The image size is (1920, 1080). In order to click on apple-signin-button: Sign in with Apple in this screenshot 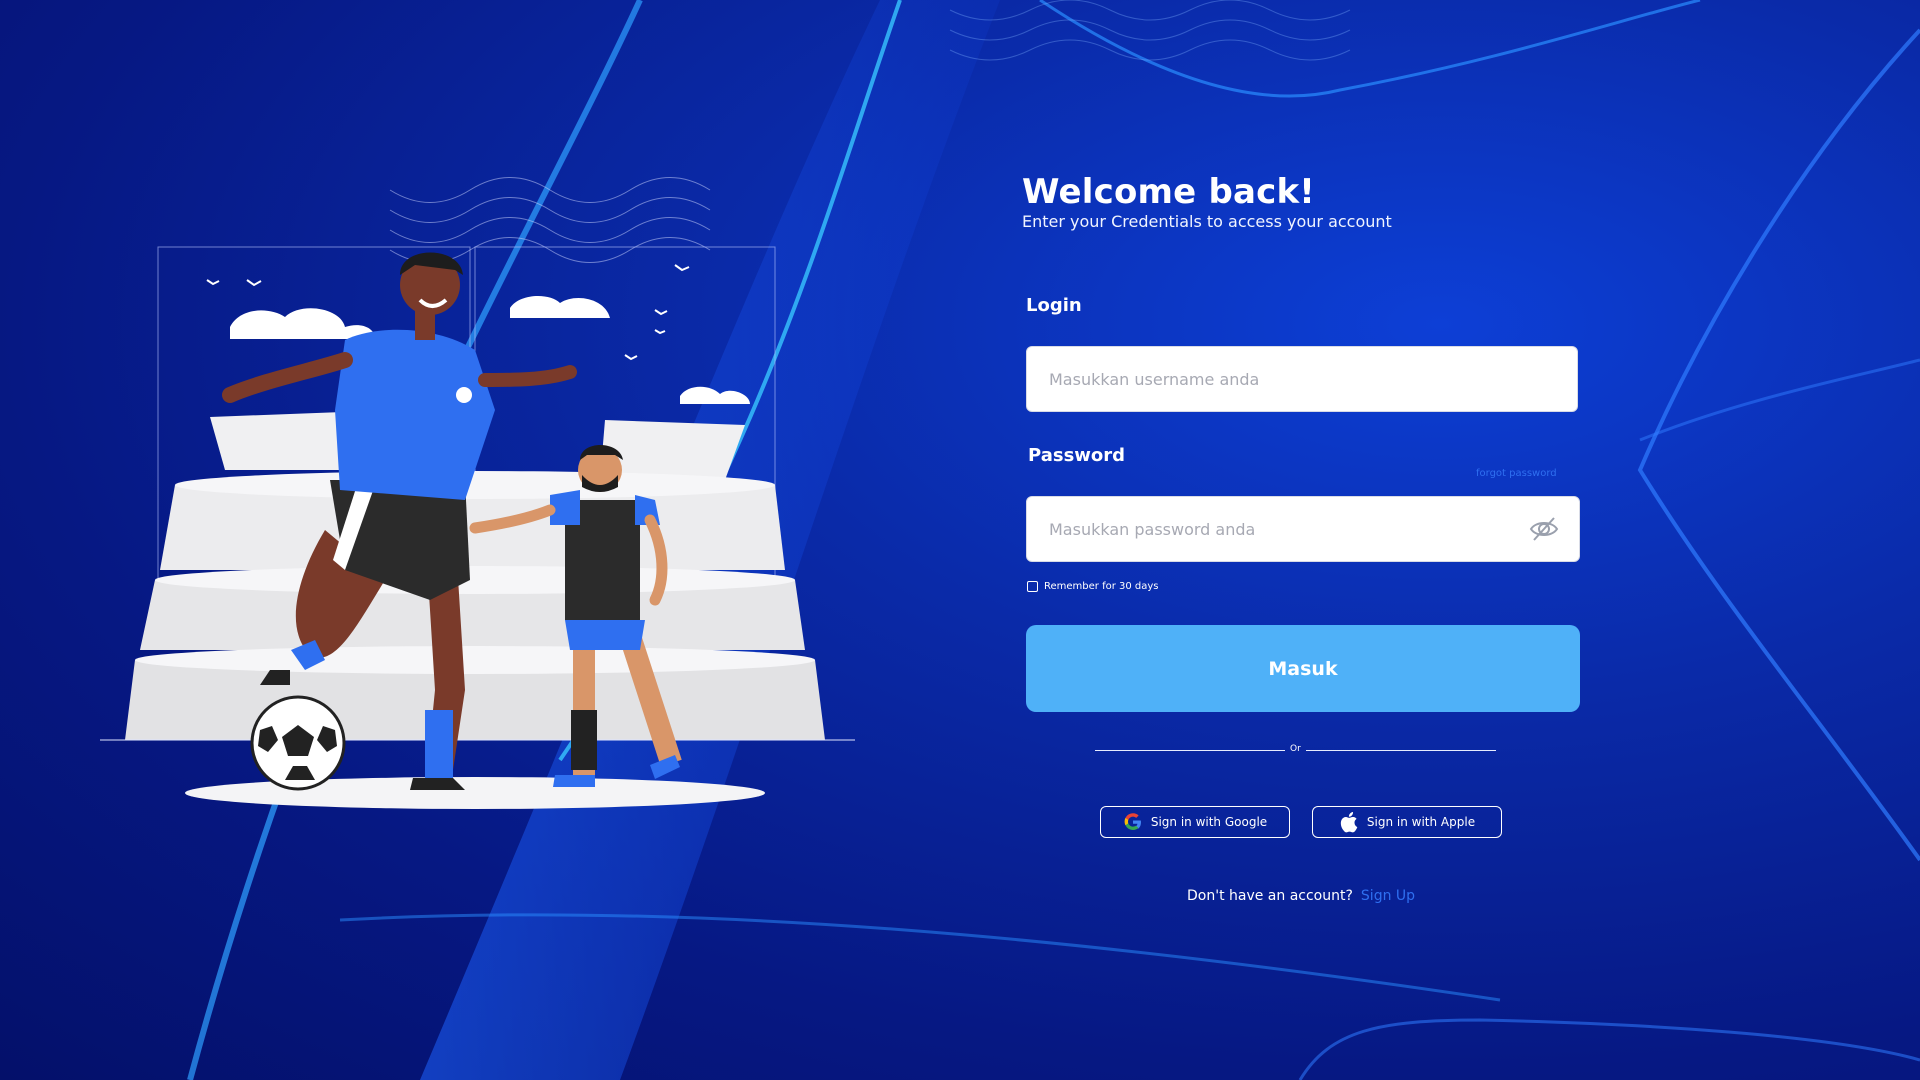, I will do `click(1407, 822)`.